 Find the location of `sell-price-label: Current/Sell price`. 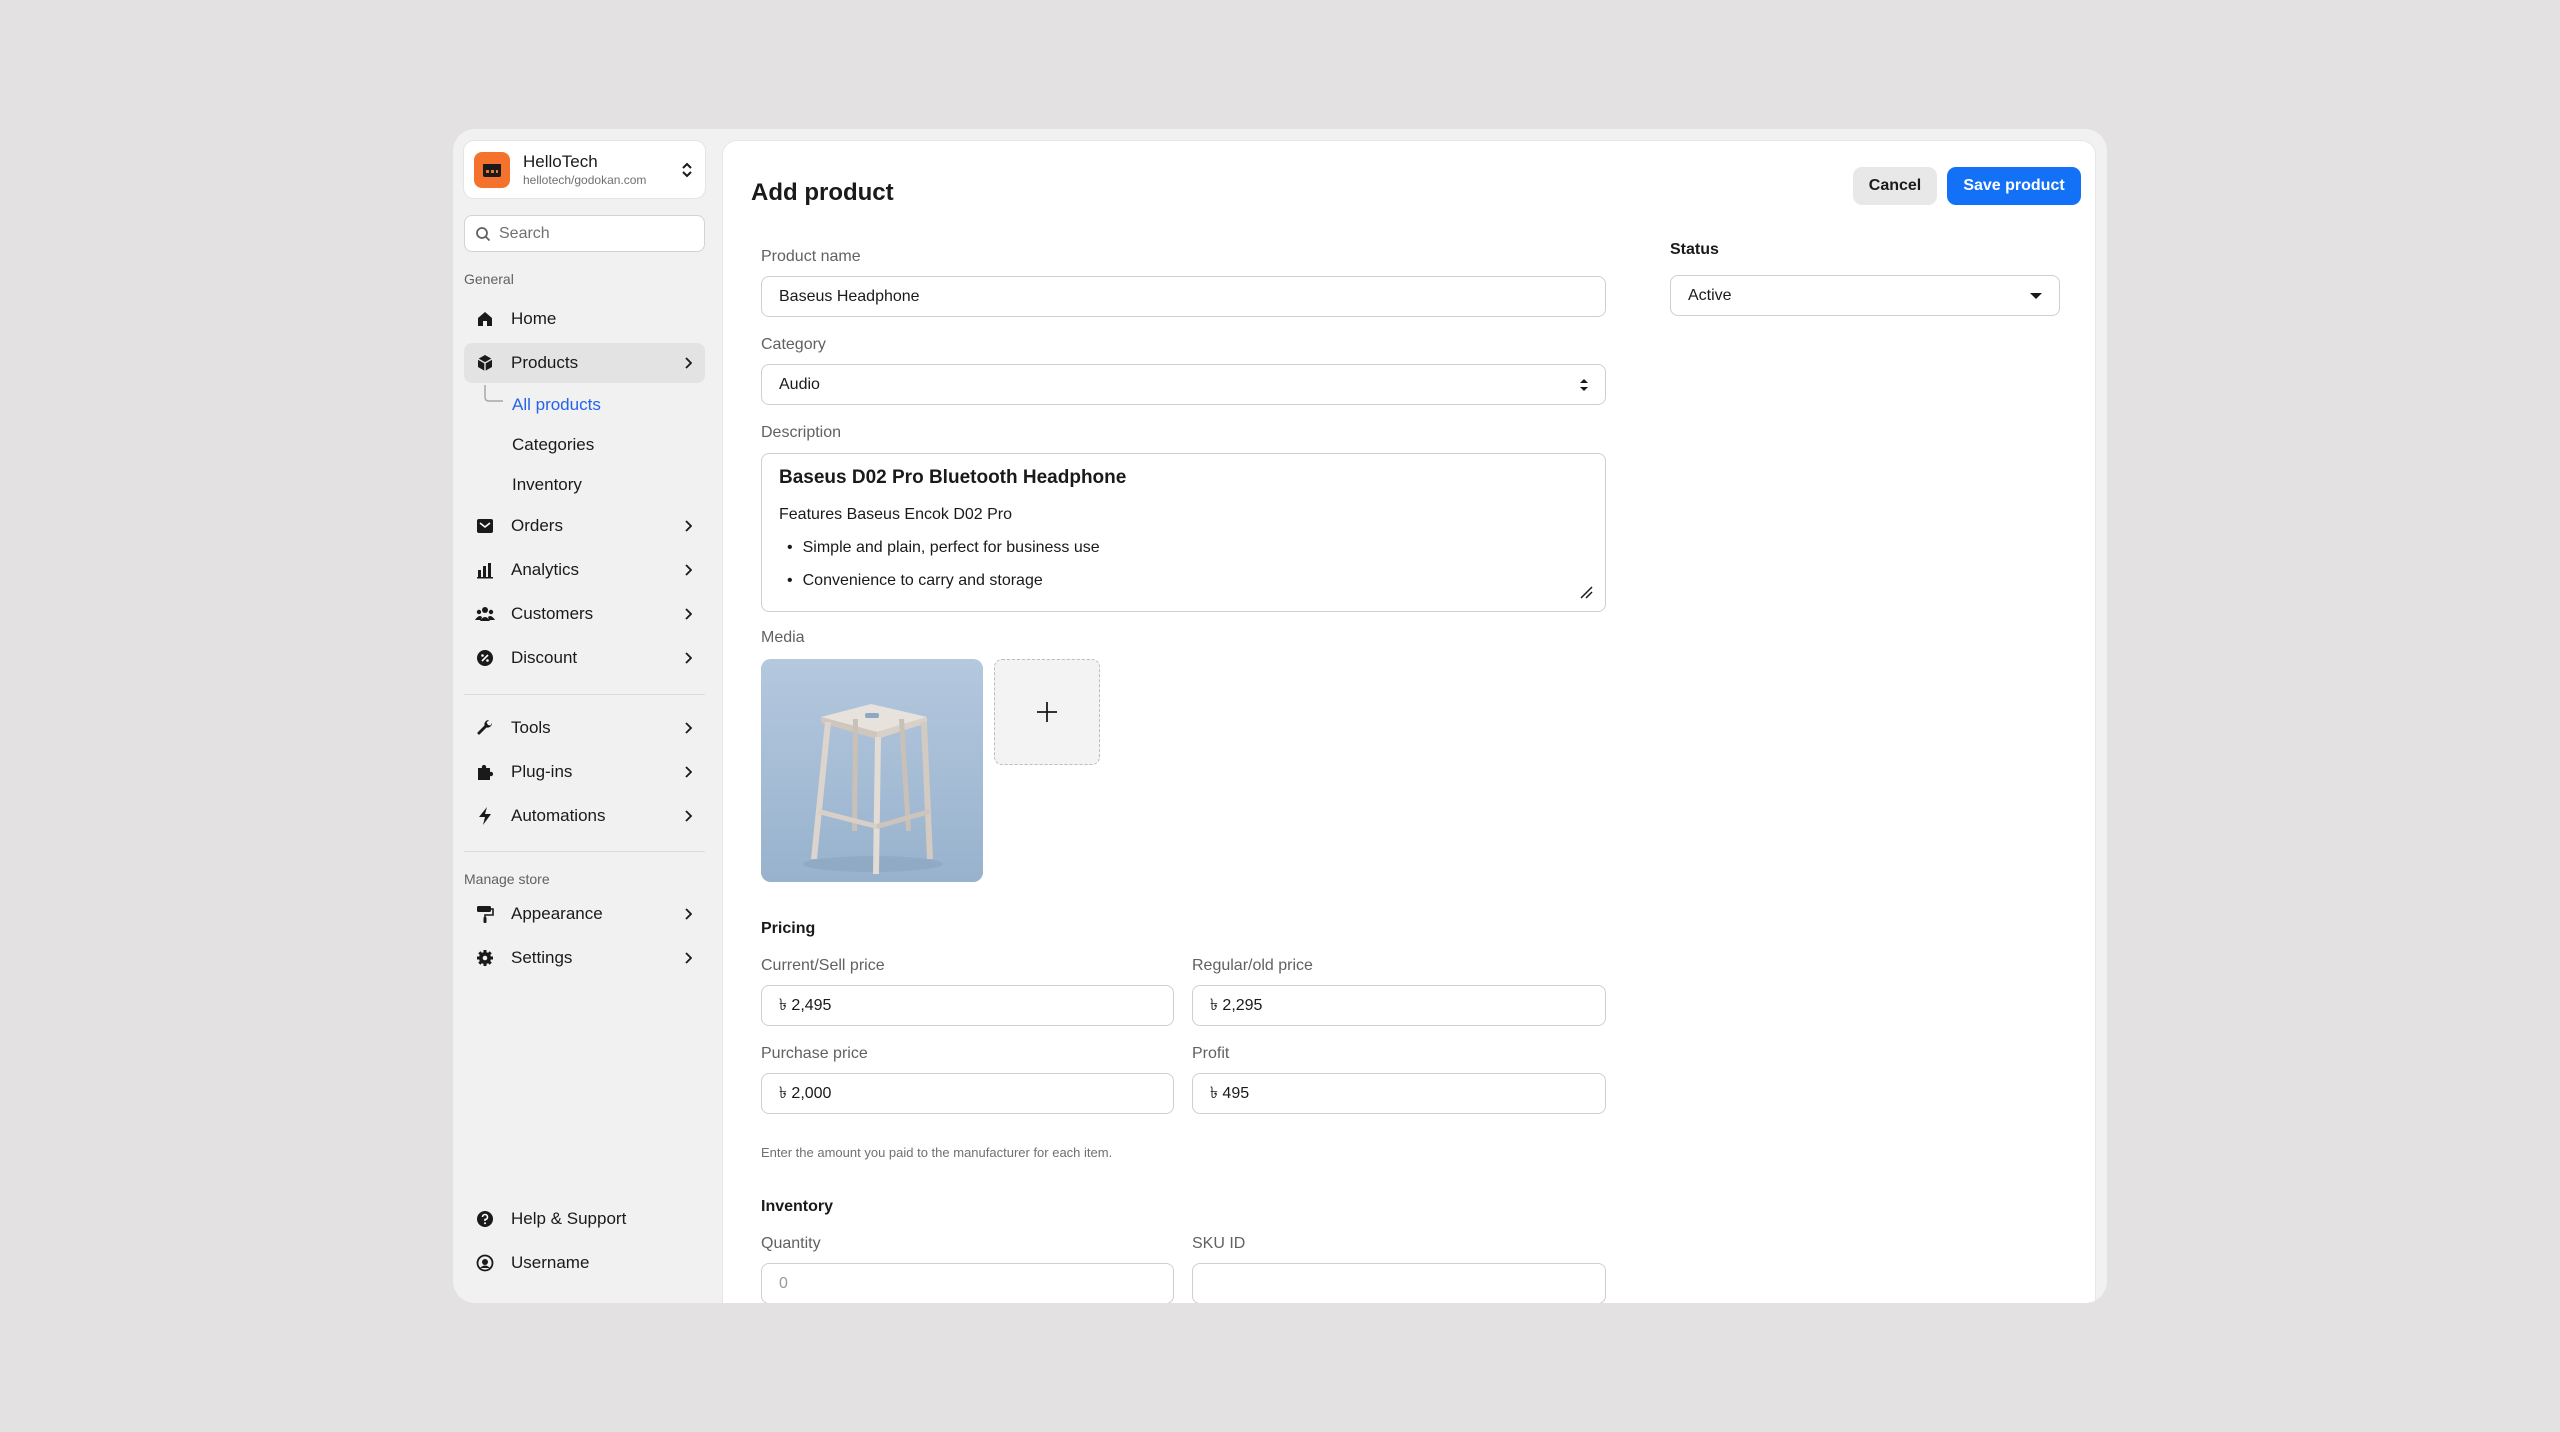

sell-price-label: Current/Sell price is located at coordinates (823, 965).